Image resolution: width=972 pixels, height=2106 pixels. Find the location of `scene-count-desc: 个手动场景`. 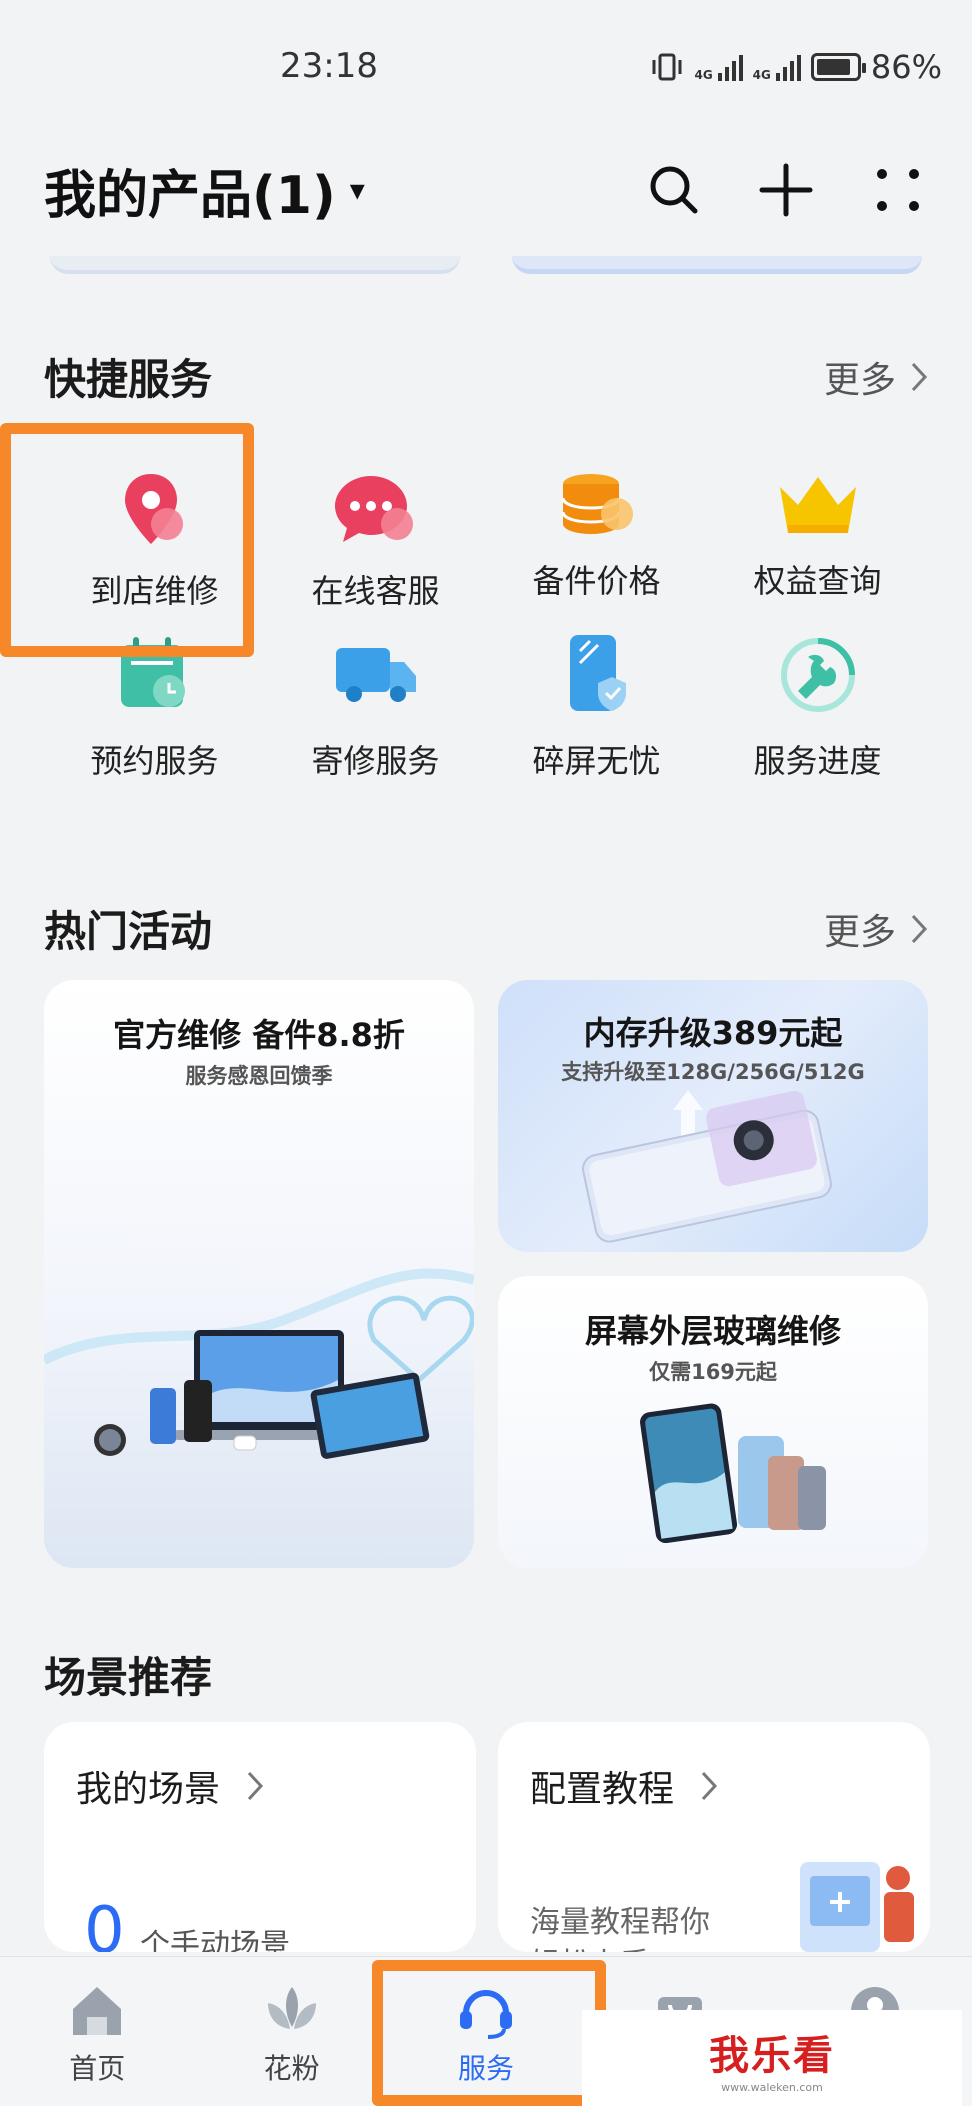

scene-count-desc: 个手动场景 is located at coordinates (215, 1940).